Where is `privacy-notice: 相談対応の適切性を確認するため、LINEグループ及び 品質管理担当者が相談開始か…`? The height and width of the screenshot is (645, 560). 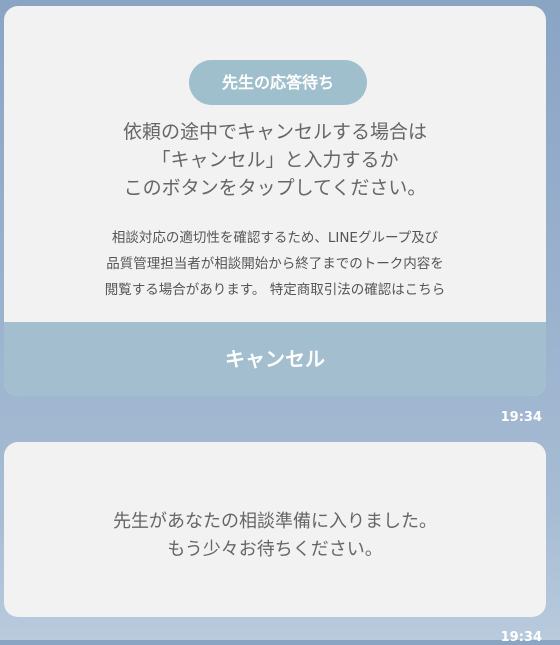 privacy-notice: 相談対応の適切性を確認するため、LINEグループ及び 品質管理担当者が相談開始か… is located at coordinates (275, 264).